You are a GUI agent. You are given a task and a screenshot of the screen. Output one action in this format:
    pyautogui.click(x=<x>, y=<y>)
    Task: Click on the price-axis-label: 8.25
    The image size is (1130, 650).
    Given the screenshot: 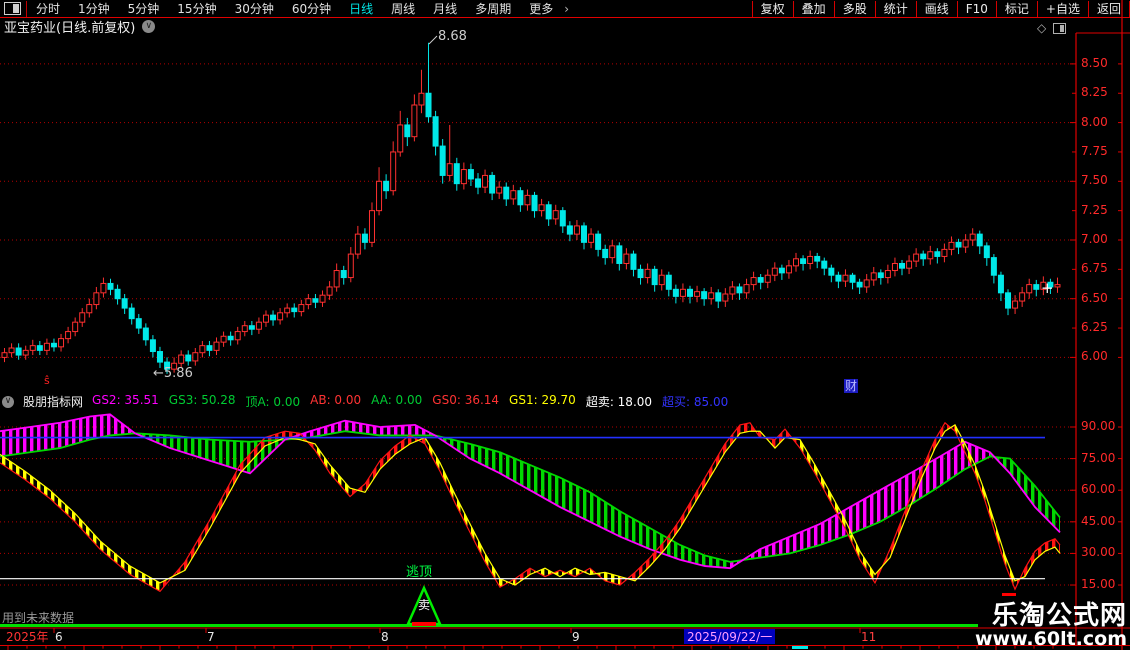 What is the action you would take?
    pyautogui.click(x=1094, y=92)
    